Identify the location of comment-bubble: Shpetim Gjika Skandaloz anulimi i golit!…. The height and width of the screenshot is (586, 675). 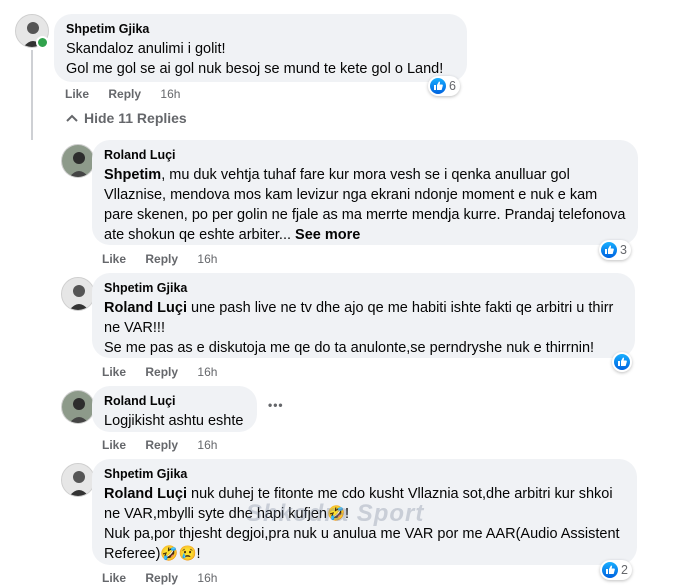
(260, 48).